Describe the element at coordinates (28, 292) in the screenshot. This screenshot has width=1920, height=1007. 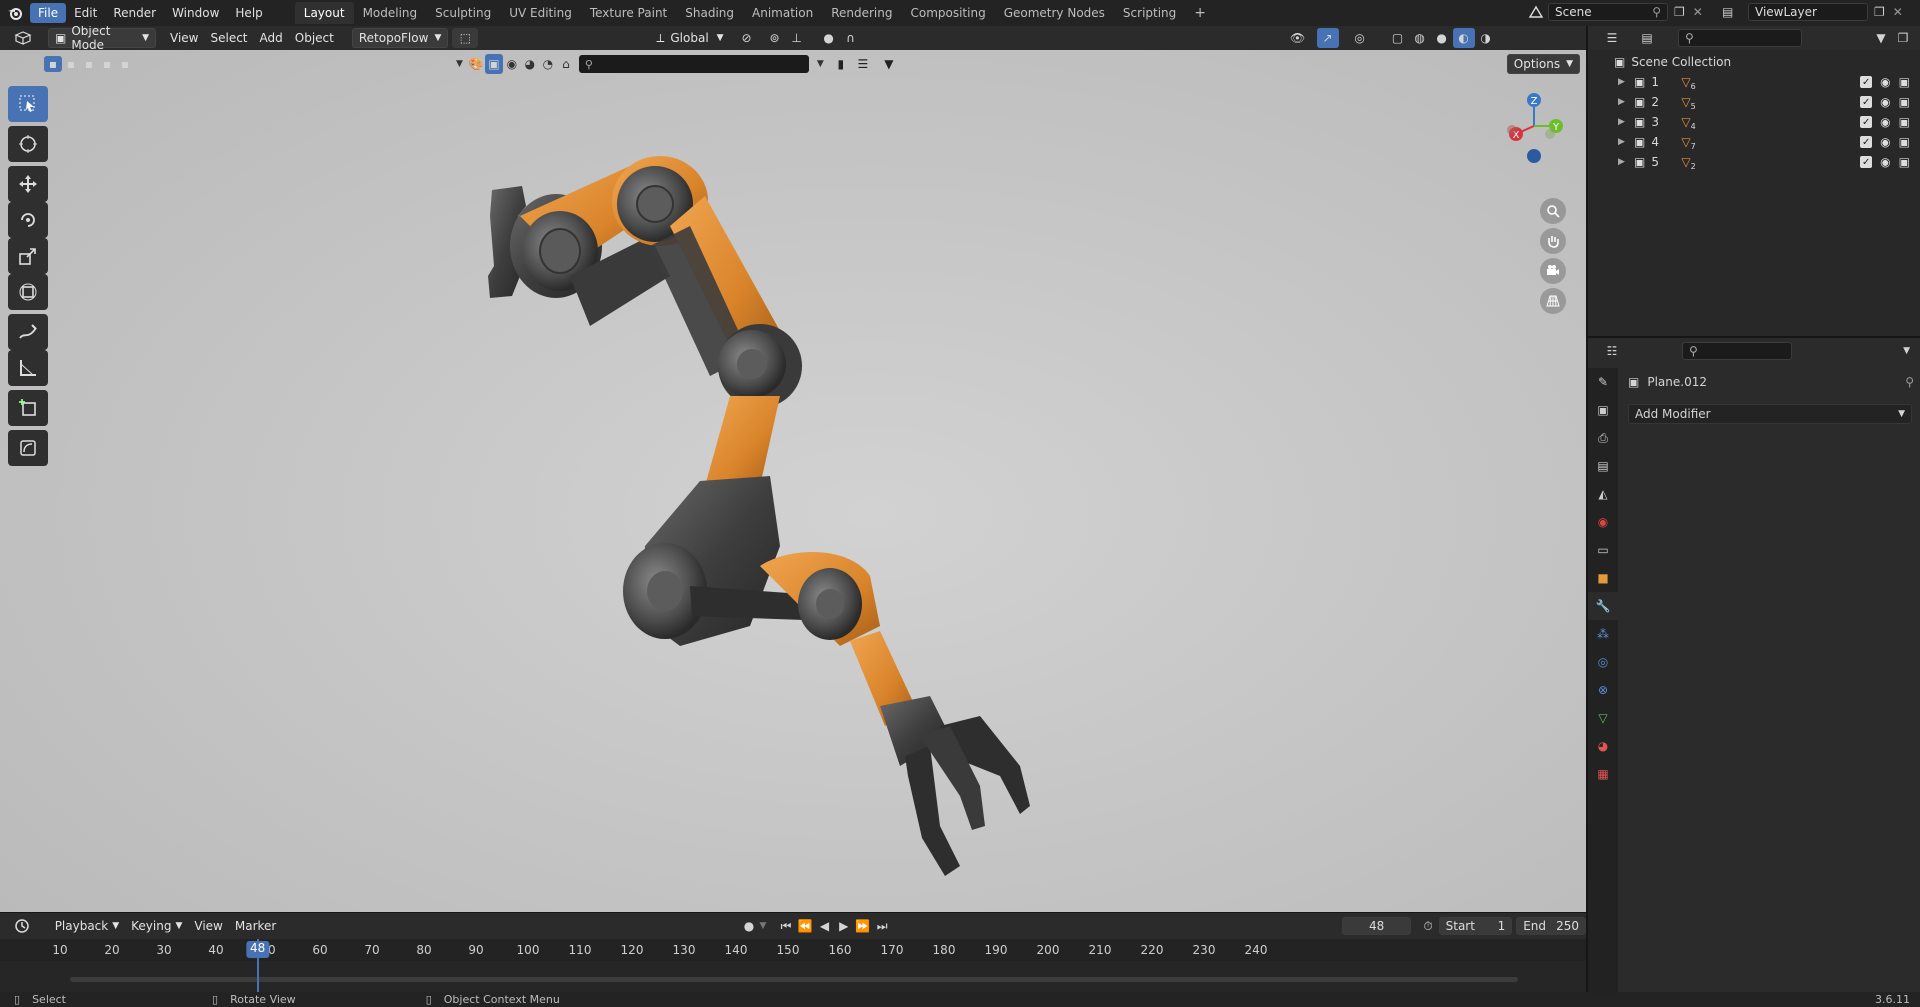
I see `transform-tool` at that location.